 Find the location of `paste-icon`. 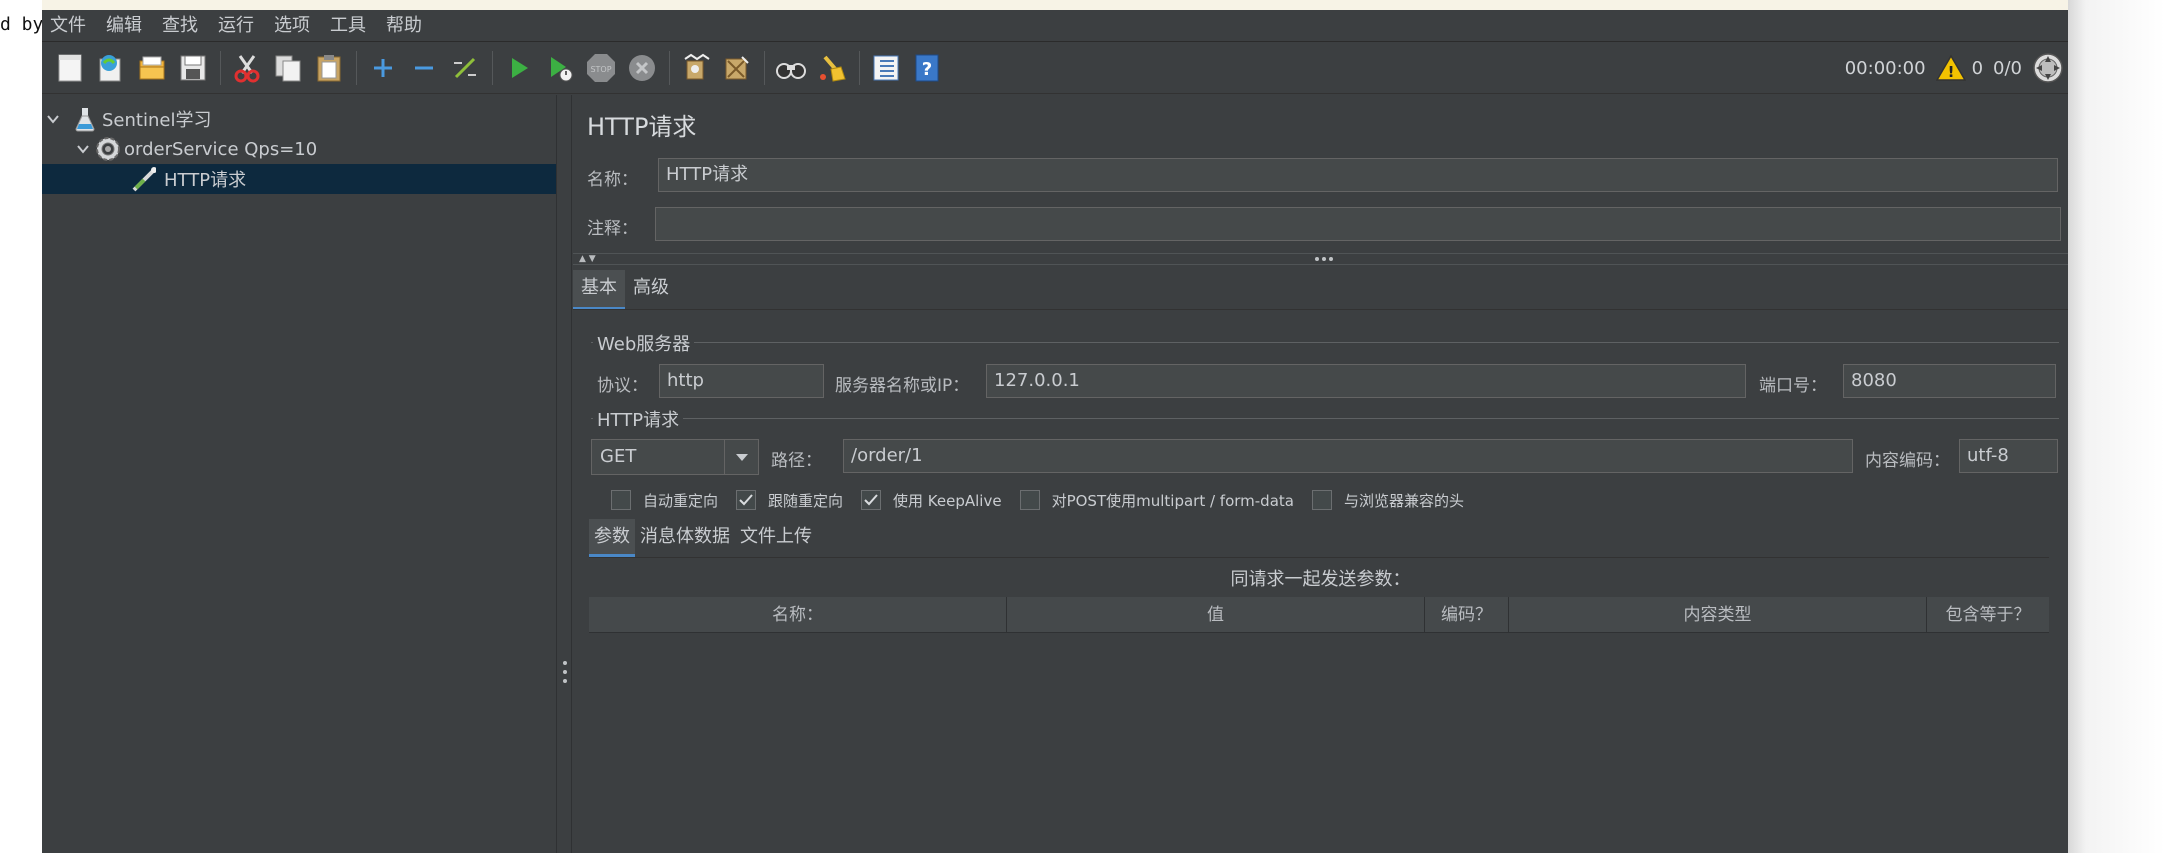

paste-icon is located at coordinates (329, 68).